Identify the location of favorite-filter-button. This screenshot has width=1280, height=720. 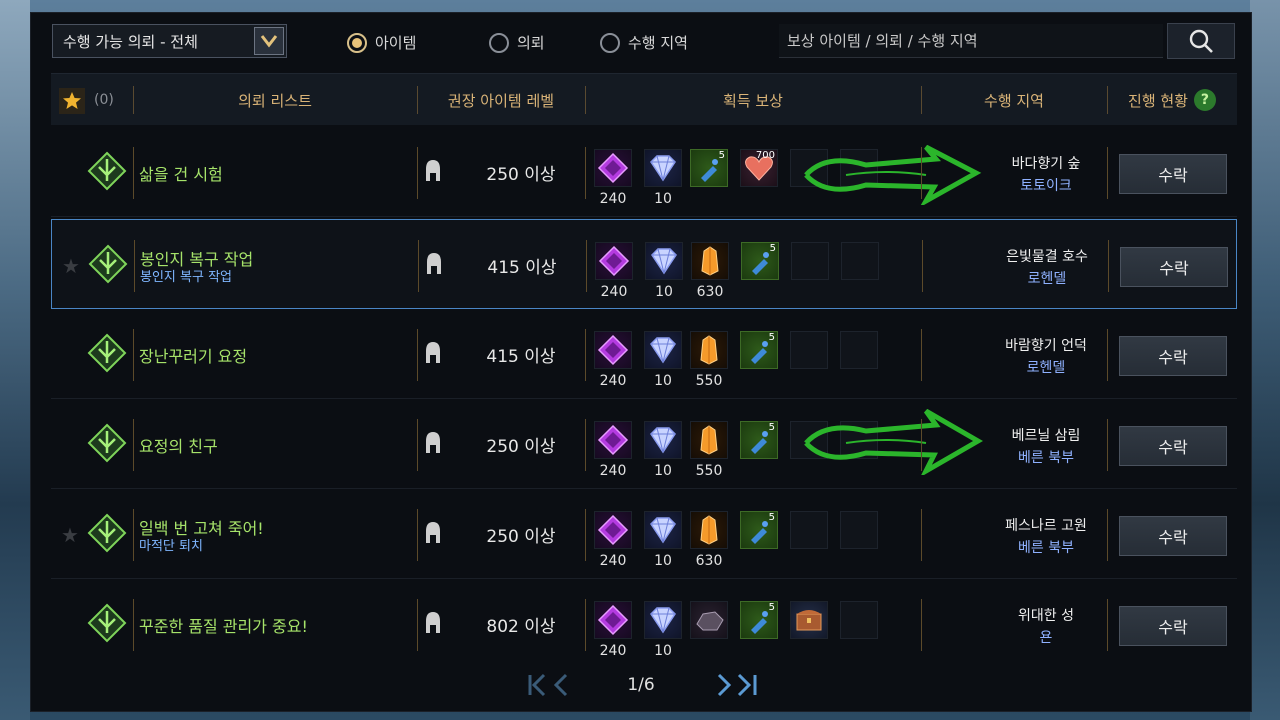
(72, 101).